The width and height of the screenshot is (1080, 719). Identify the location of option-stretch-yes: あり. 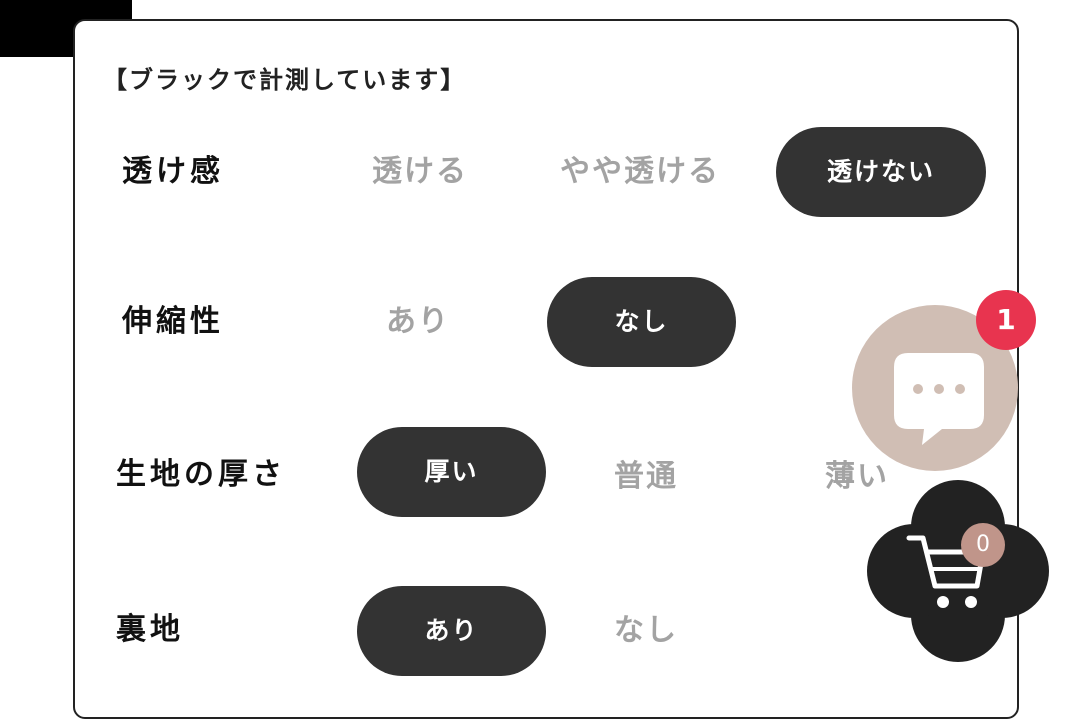
(418, 322).